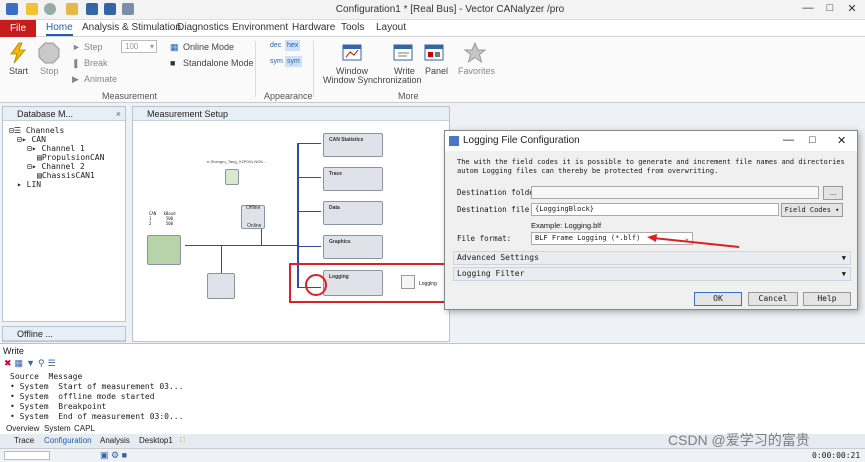  What do you see at coordinates (131, 27) in the screenshot?
I see `tab-analysis-stimulation: Analysis & Stimulation` at bounding box center [131, 27].